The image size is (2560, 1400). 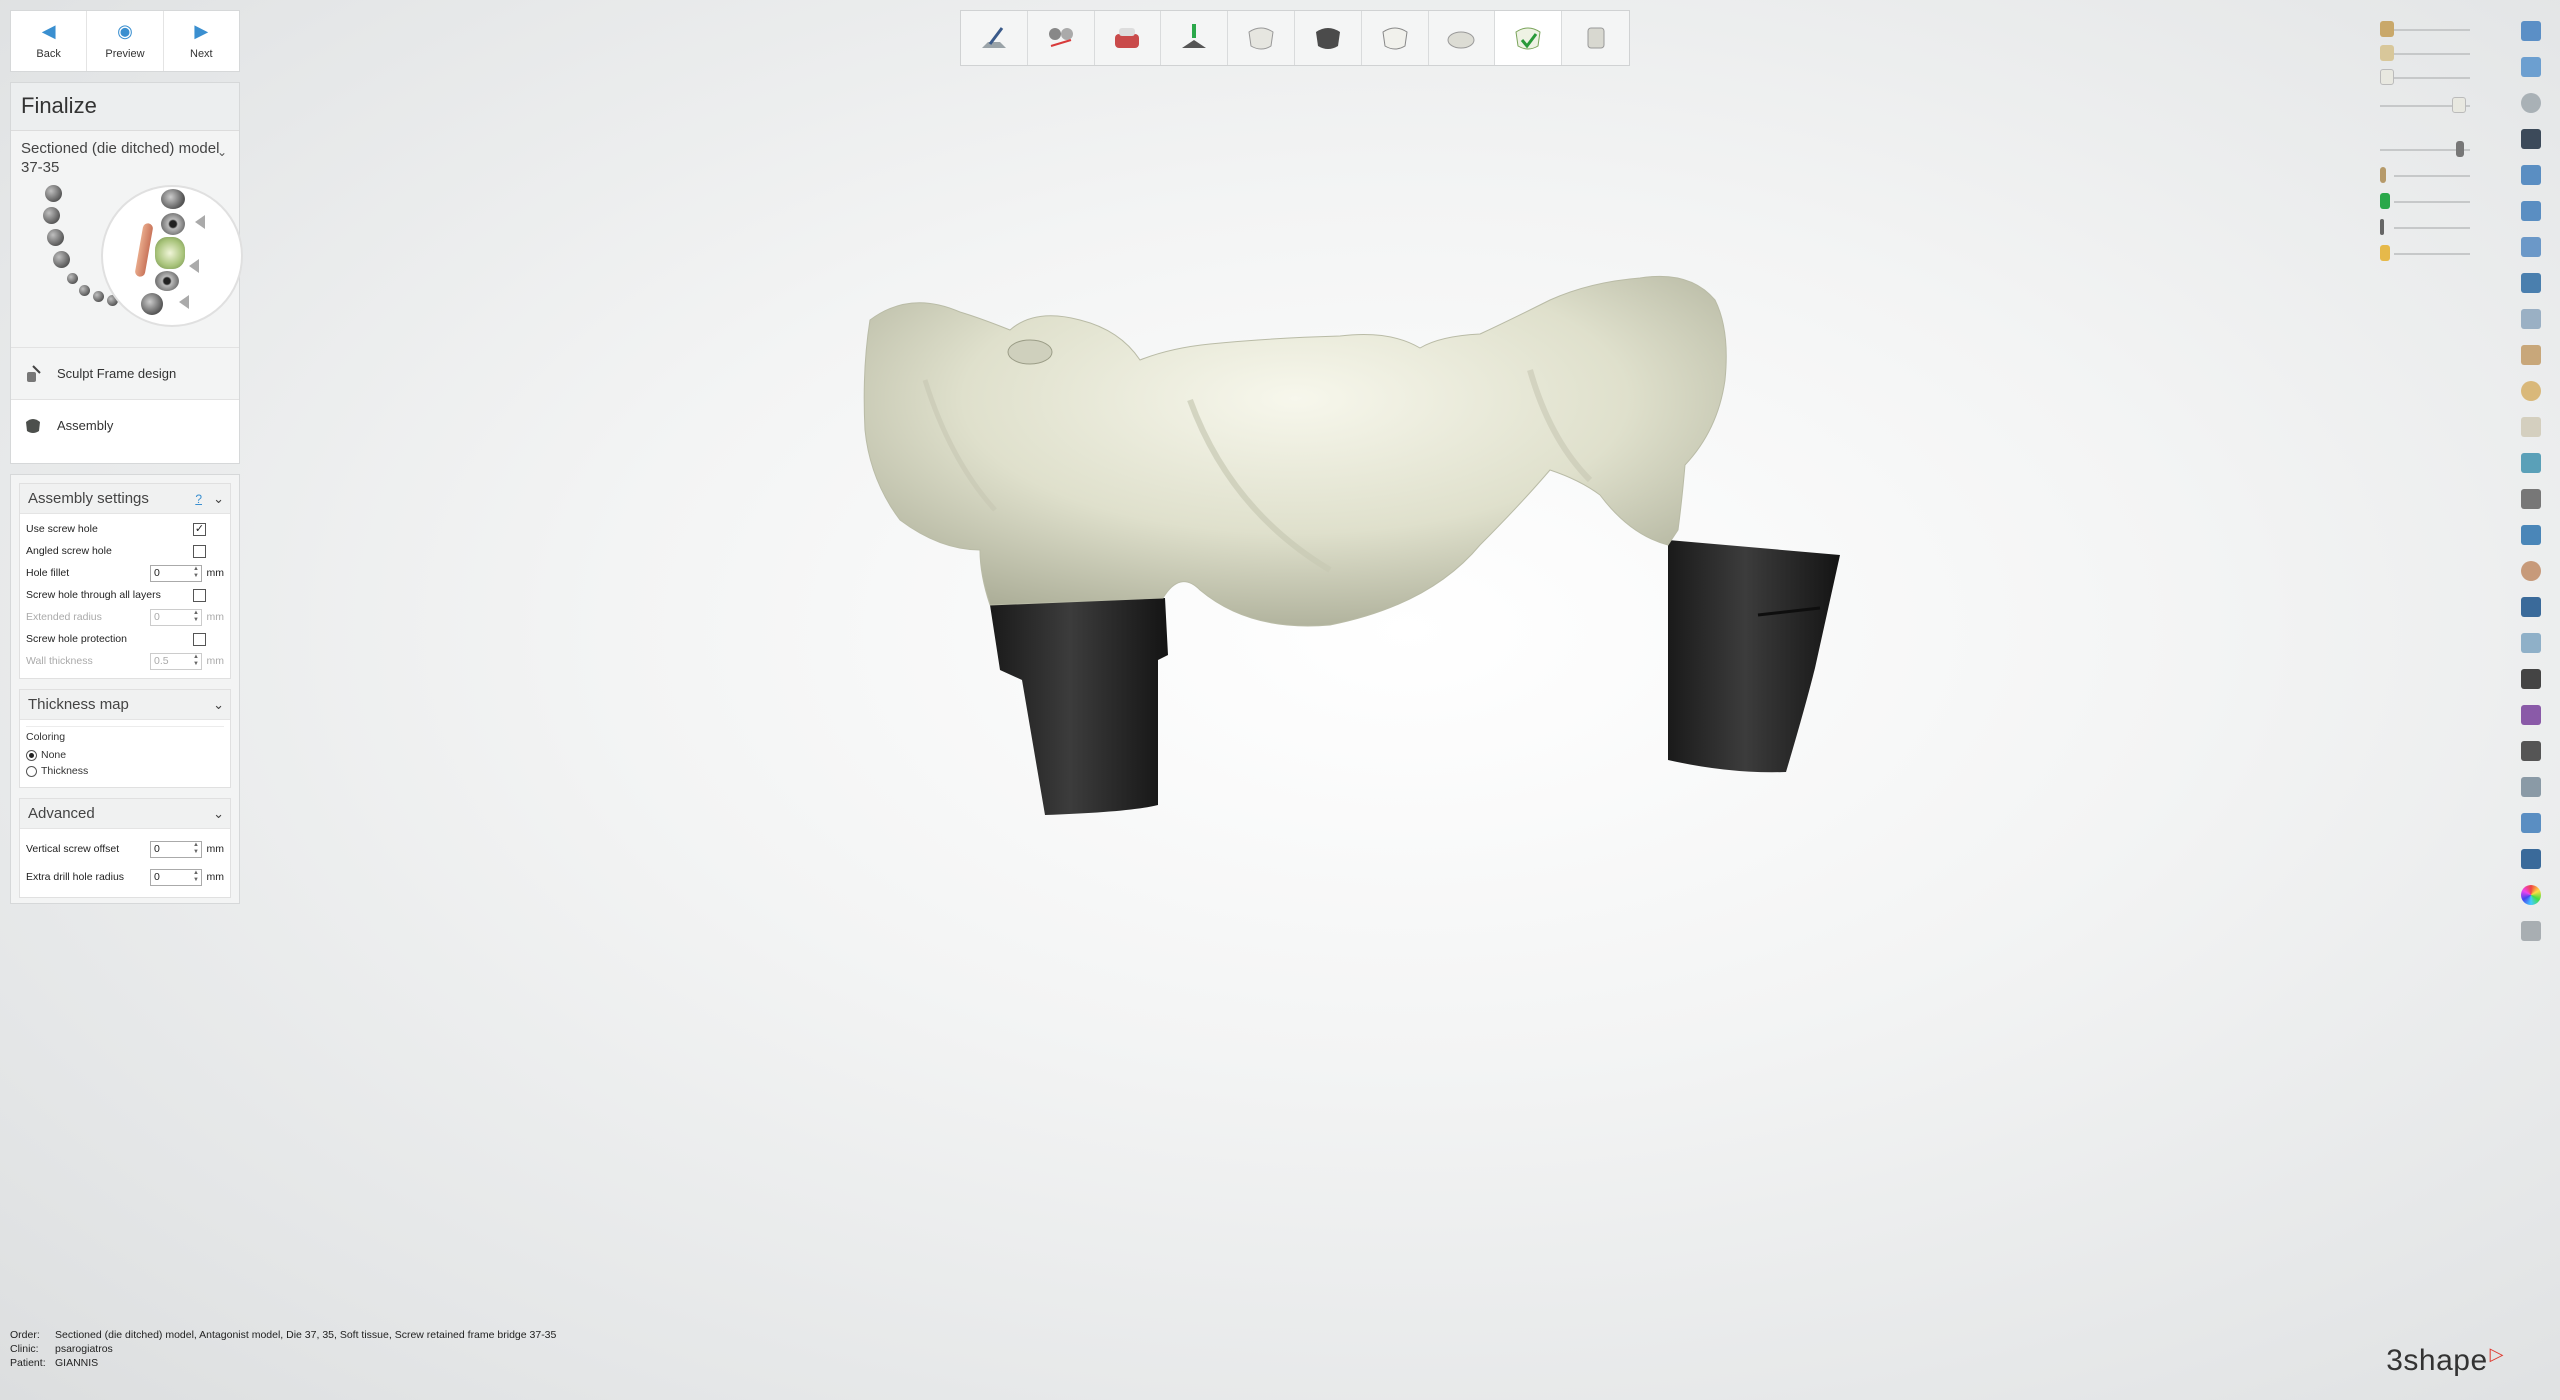 I want to click on crown-outline-icon, so click(x=1395, y=38).